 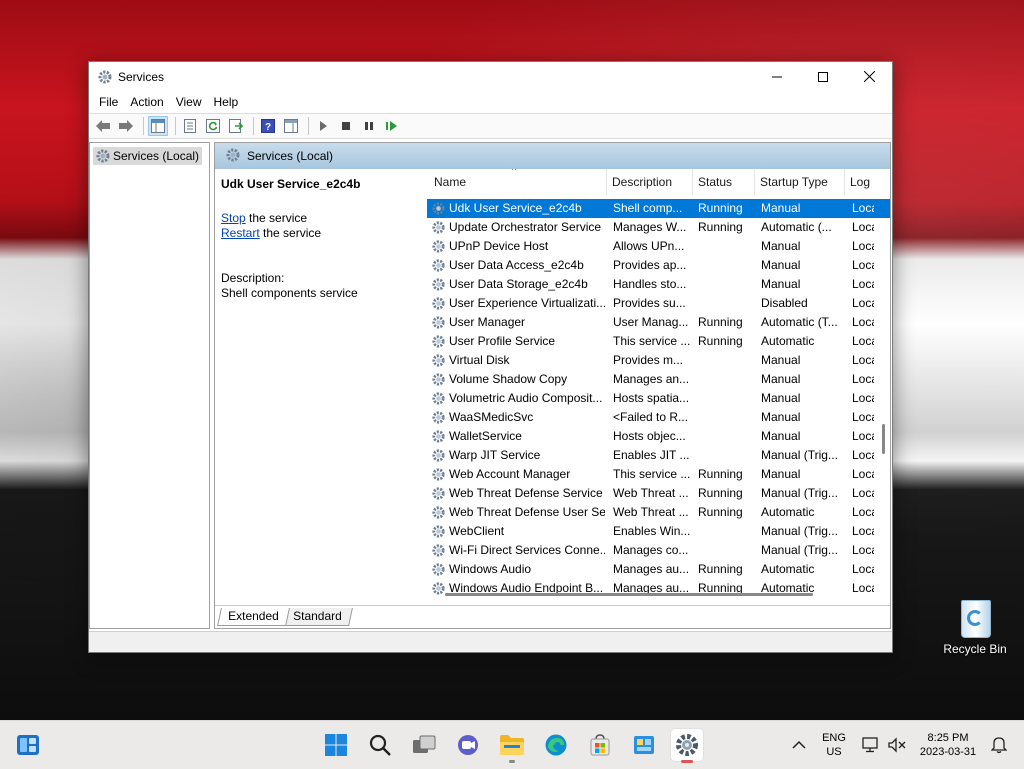 I want to click on back-button, so click(x=103, y=126).